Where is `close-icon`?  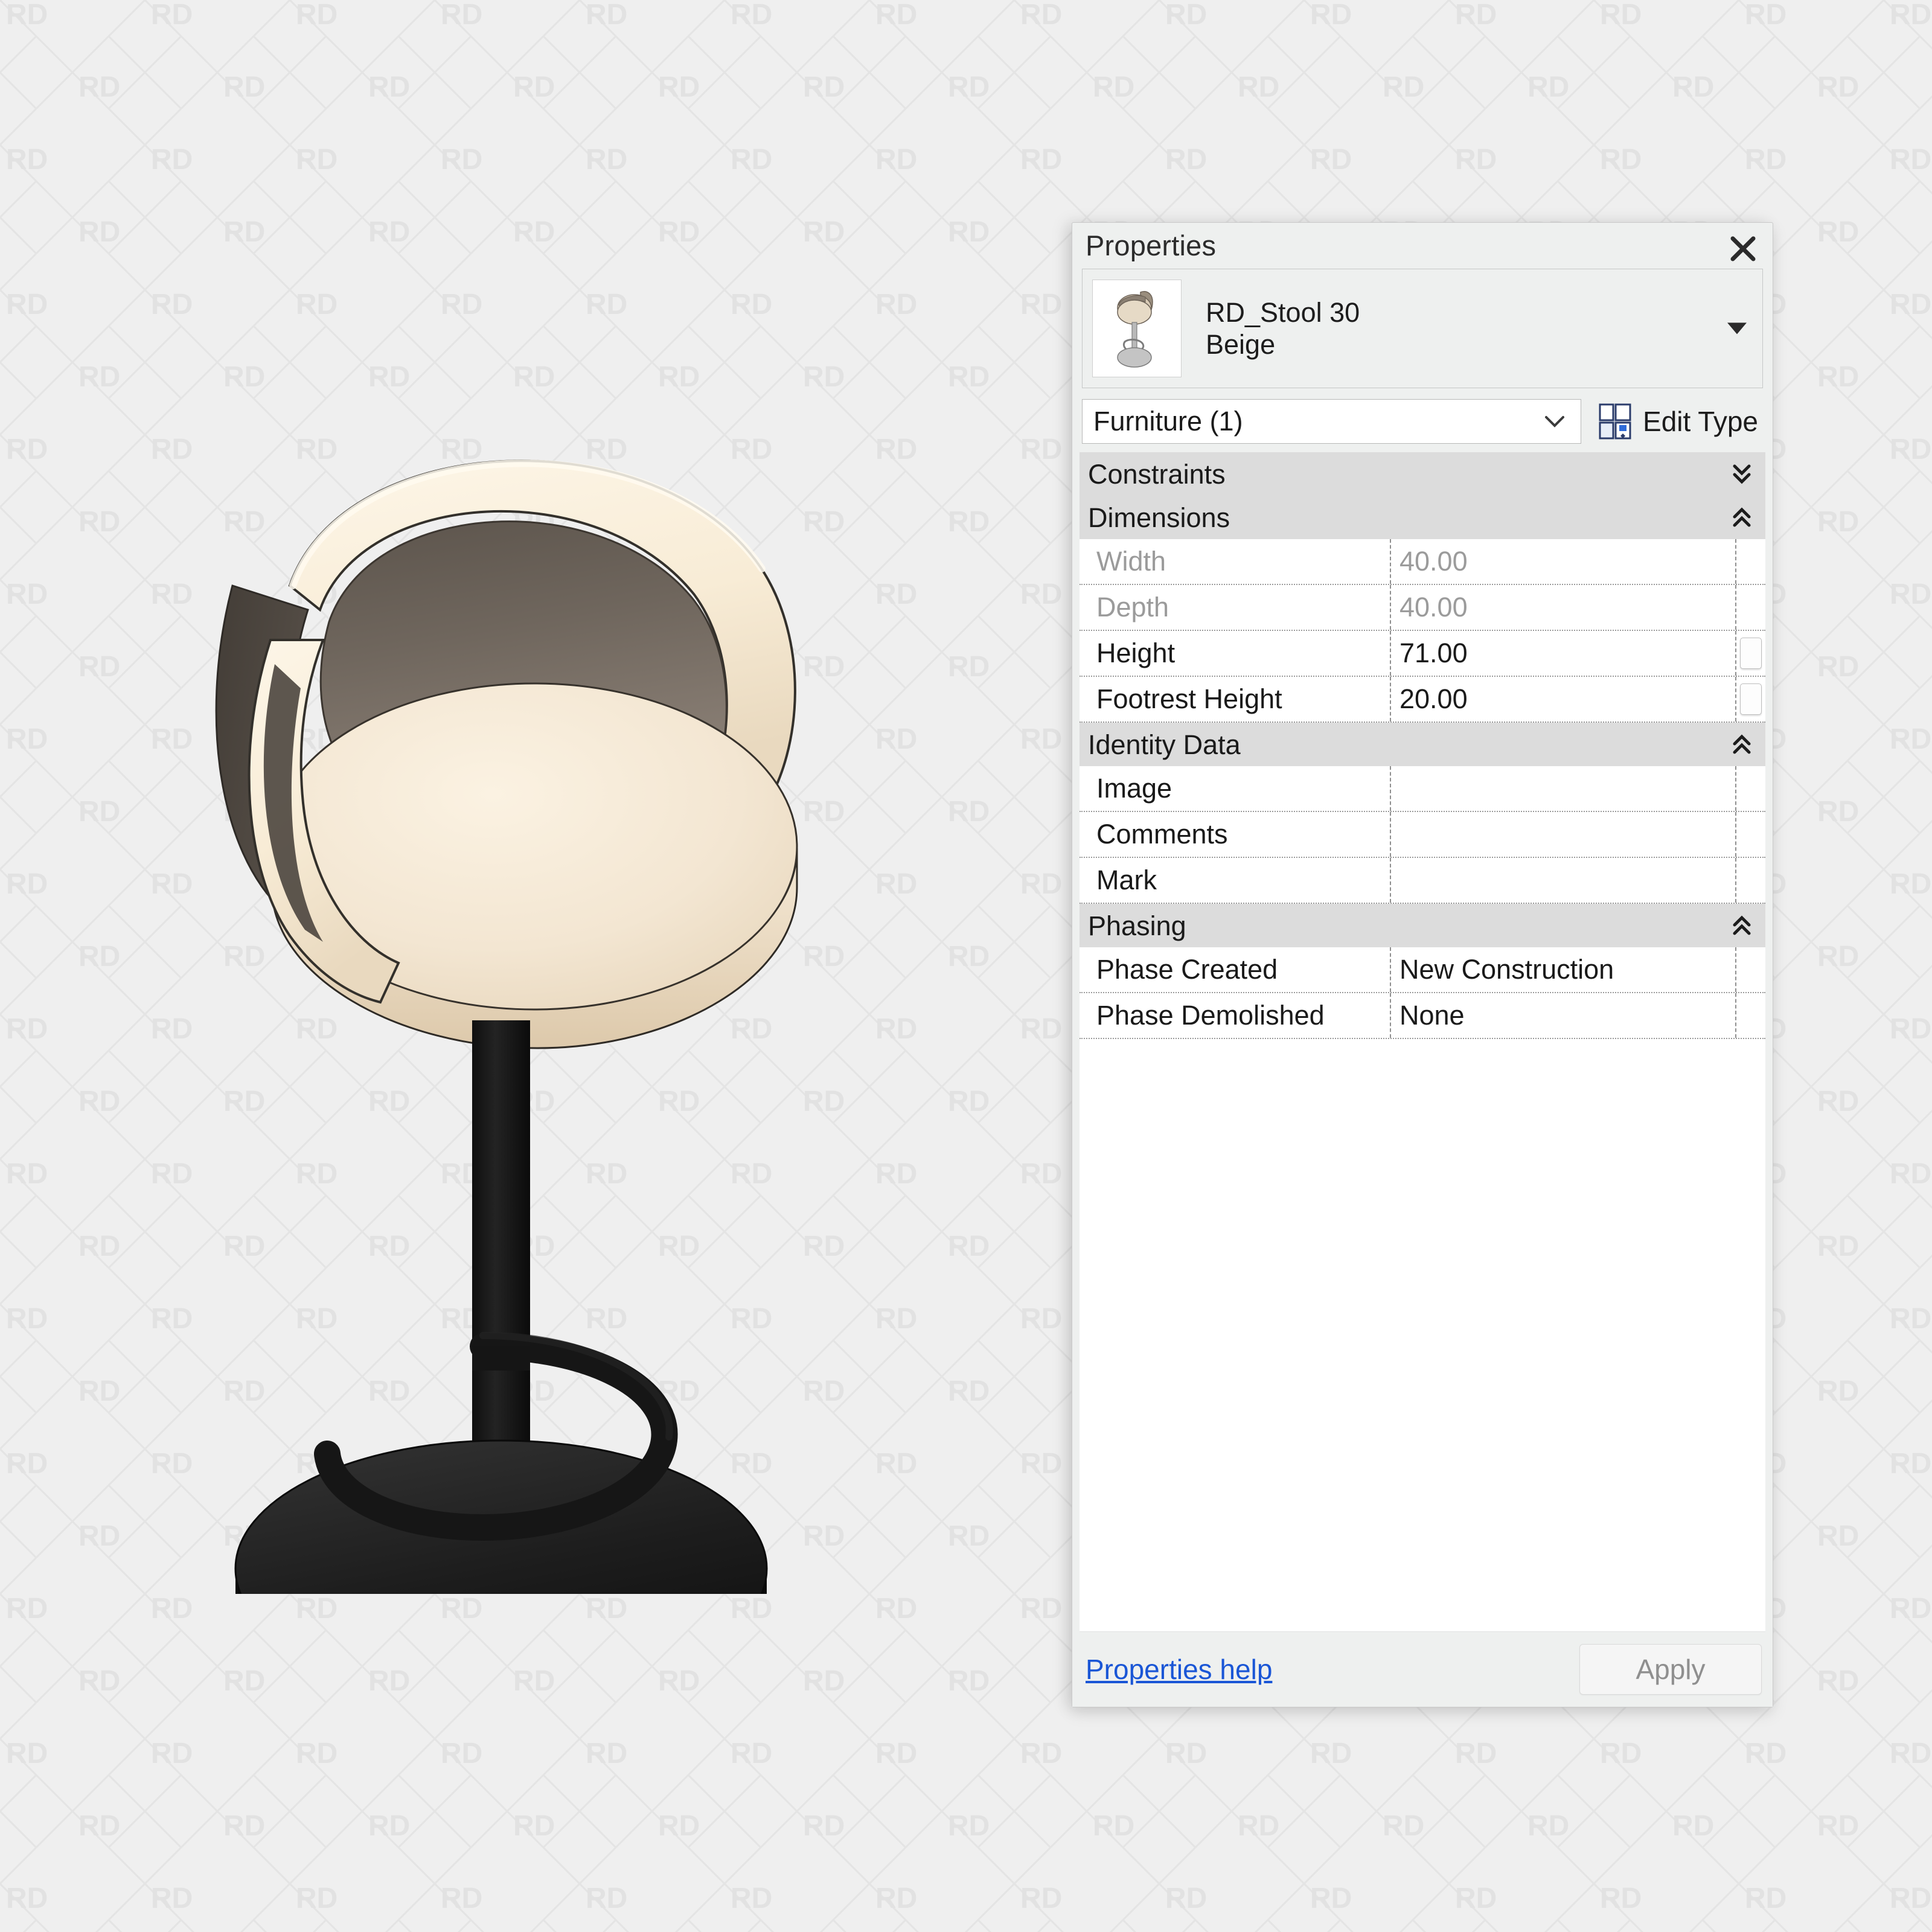
close-icon is located at coordinates (1743, 249).